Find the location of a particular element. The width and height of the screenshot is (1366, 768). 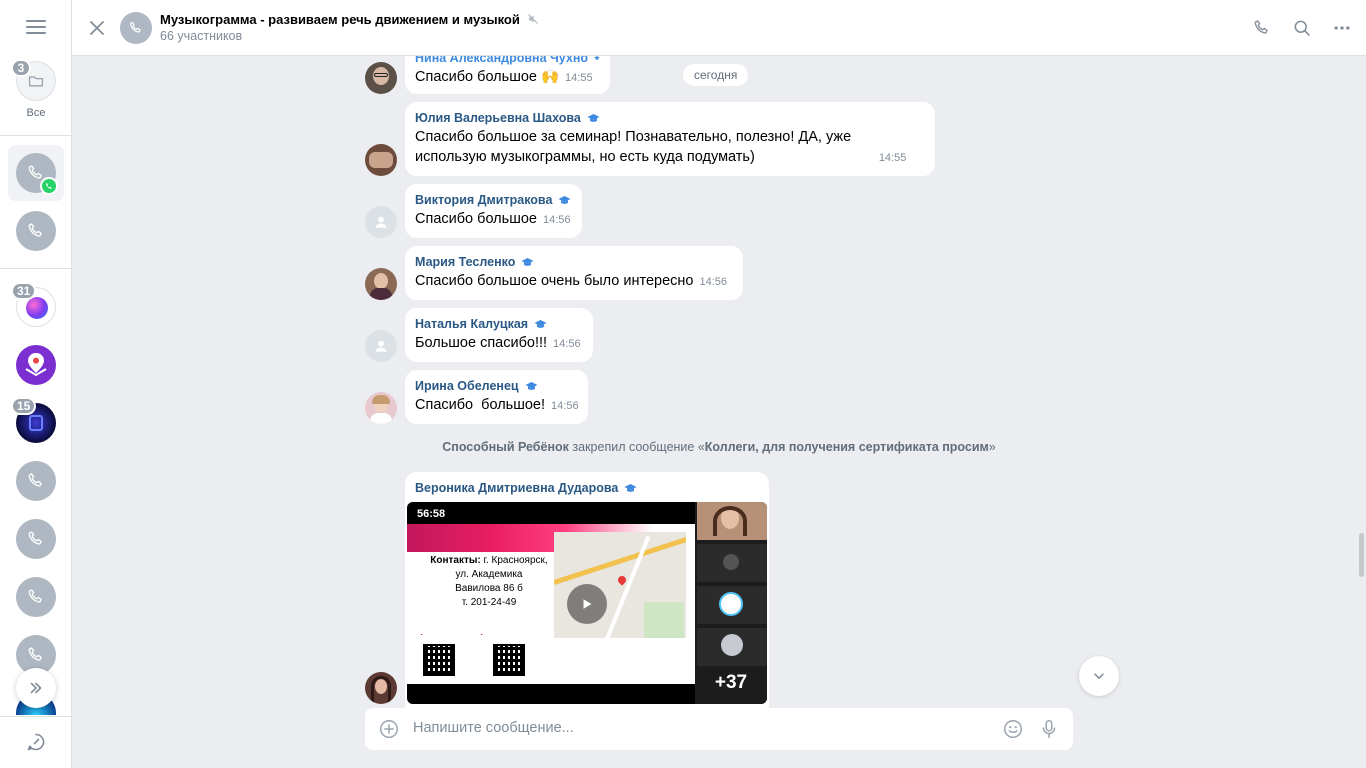

video-duration: 56:58 is located at coordinates (431, 514).